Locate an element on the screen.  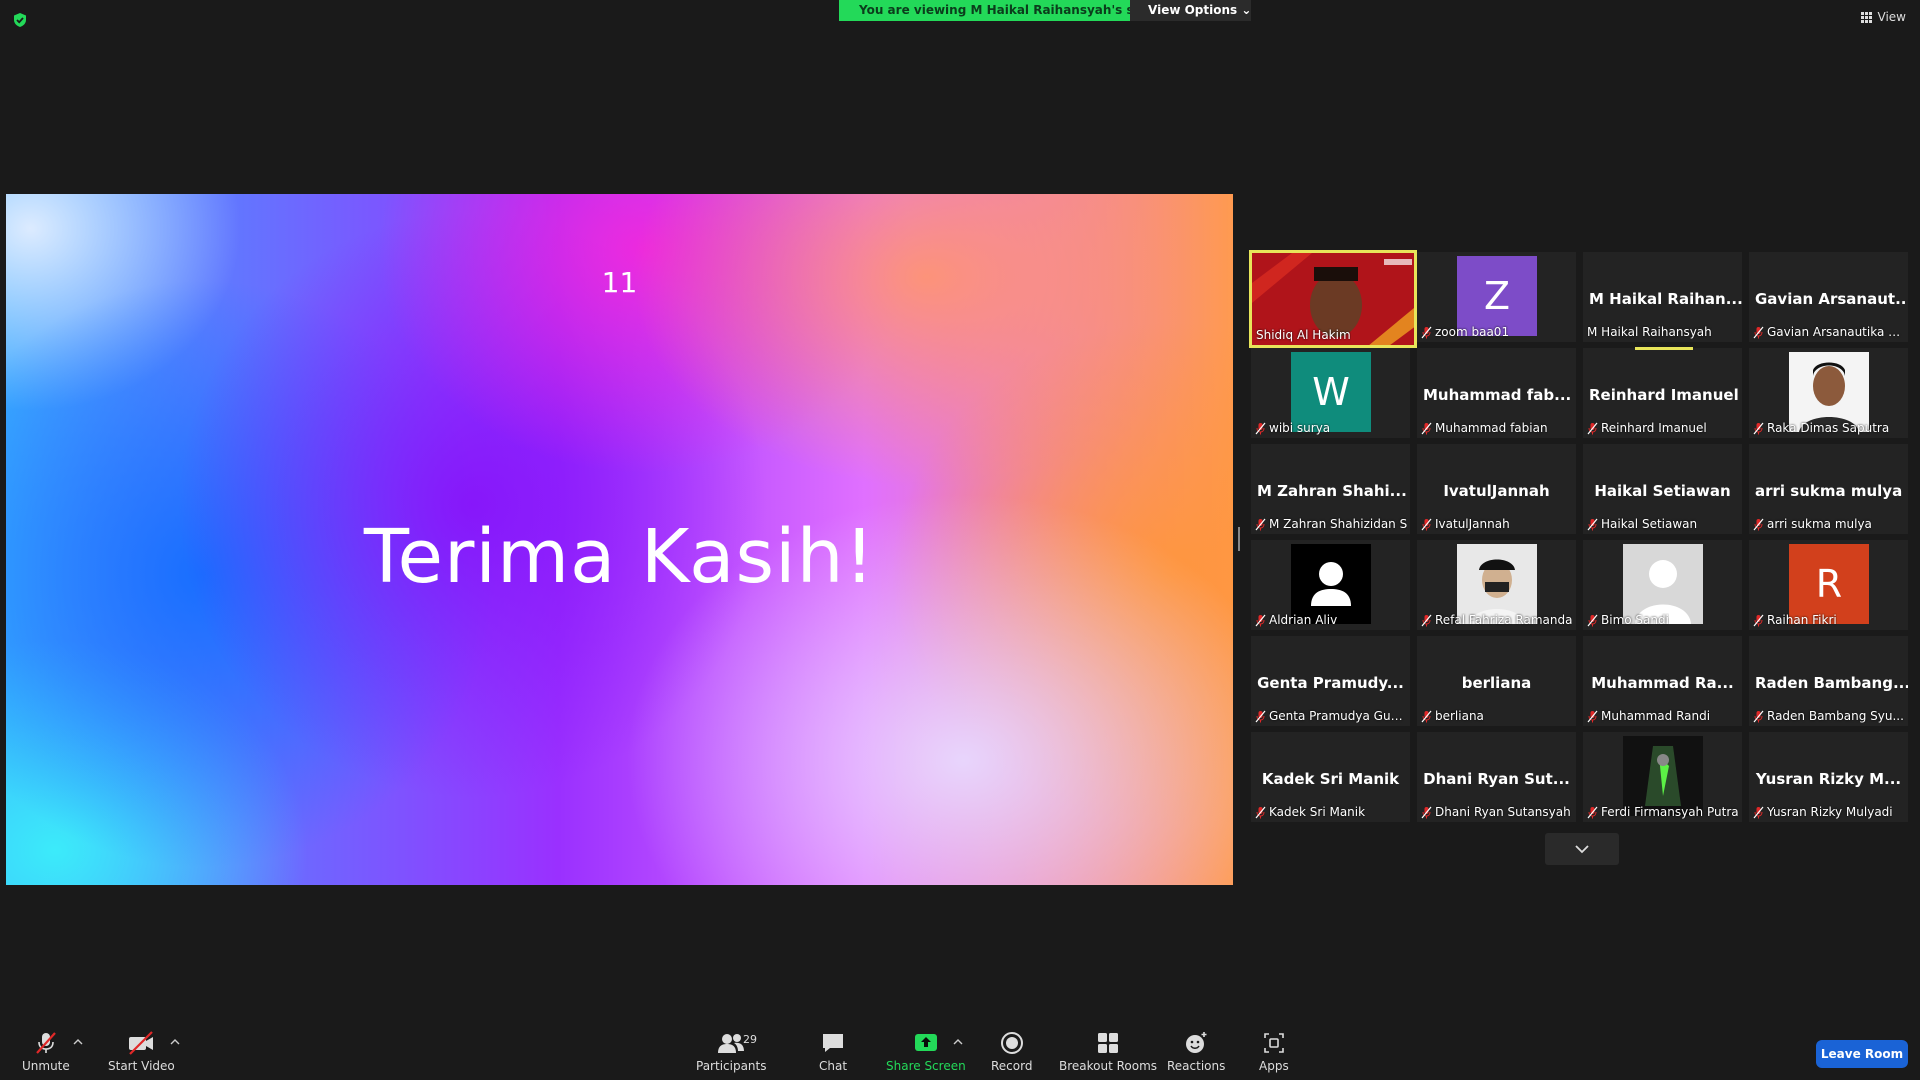
participant-tile: Reinhard Imanuel Reinhard Imanuel is located at coordinates (1662, 393).